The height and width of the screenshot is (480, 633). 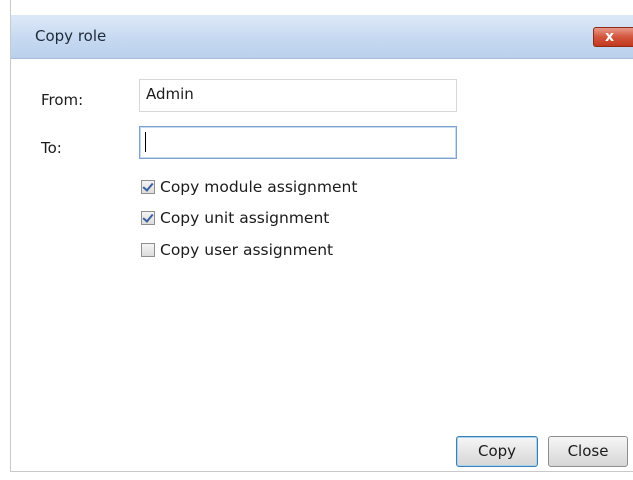 I want to click on from-label: From:, so click(x=62, y=100).